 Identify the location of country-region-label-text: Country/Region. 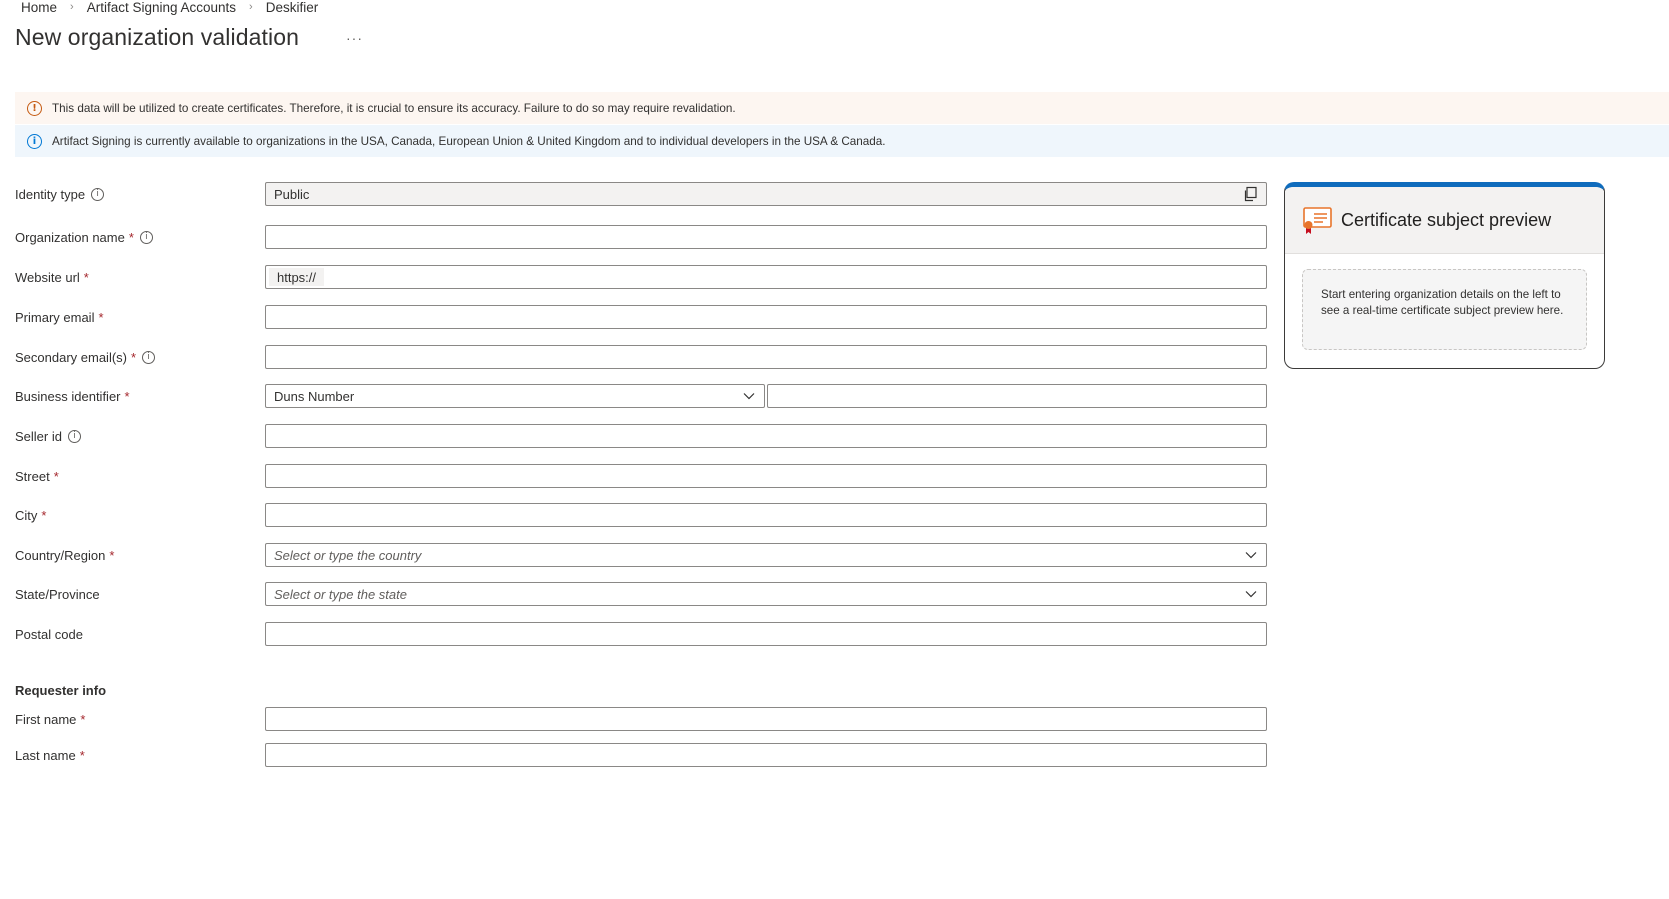
(60, 555).